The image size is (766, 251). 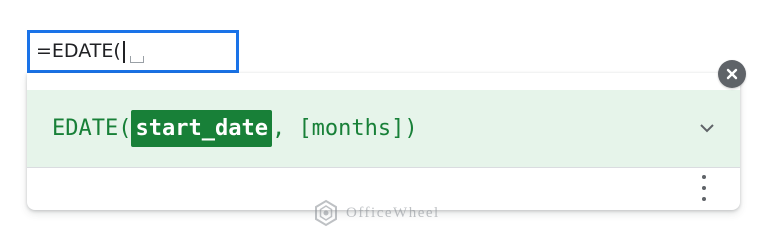 What do you see at coordinates (411, 128) in the screenshot?
I see `close-paren: )` at bounding box center [411, 128].